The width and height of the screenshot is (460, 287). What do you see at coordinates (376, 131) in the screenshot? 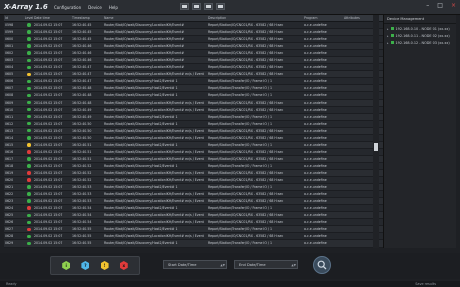
I see `grid-scrollbar` at bounding box center [376, 131].